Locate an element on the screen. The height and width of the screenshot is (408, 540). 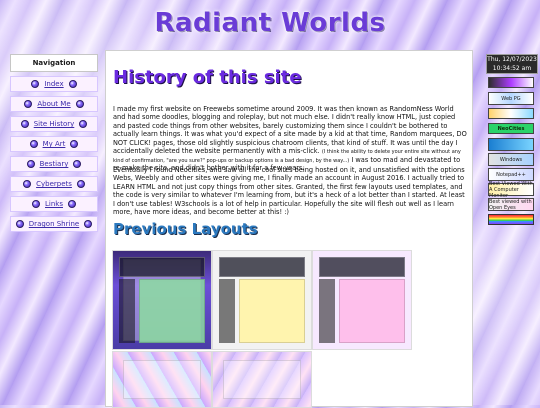
date-text: Thu, 12/07/2023 is located at coordinates (512, 59).